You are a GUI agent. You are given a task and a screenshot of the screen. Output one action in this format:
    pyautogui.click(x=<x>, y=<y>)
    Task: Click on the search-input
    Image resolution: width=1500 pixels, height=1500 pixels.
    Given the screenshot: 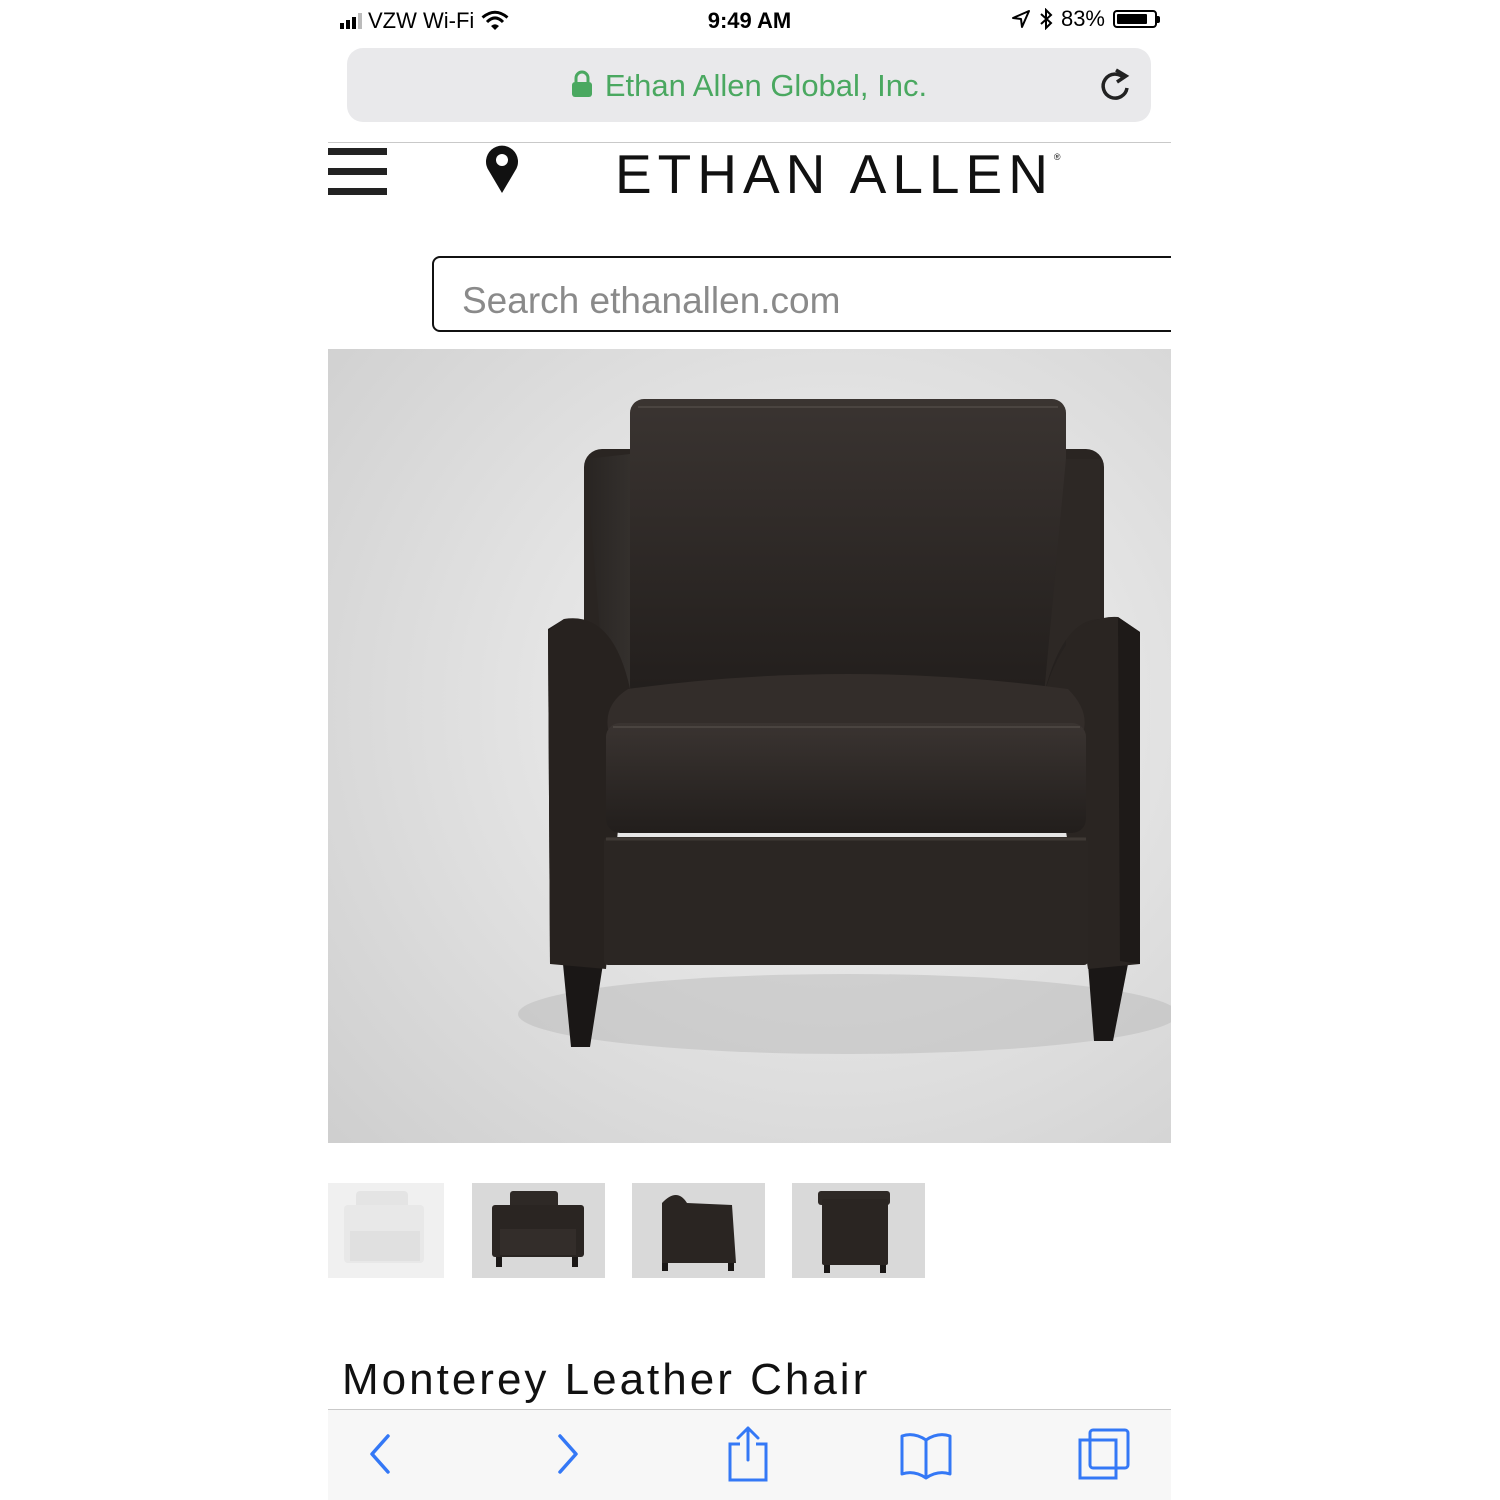 What is the action you would take?
    pyautogui.click(x=801, y=294)
    